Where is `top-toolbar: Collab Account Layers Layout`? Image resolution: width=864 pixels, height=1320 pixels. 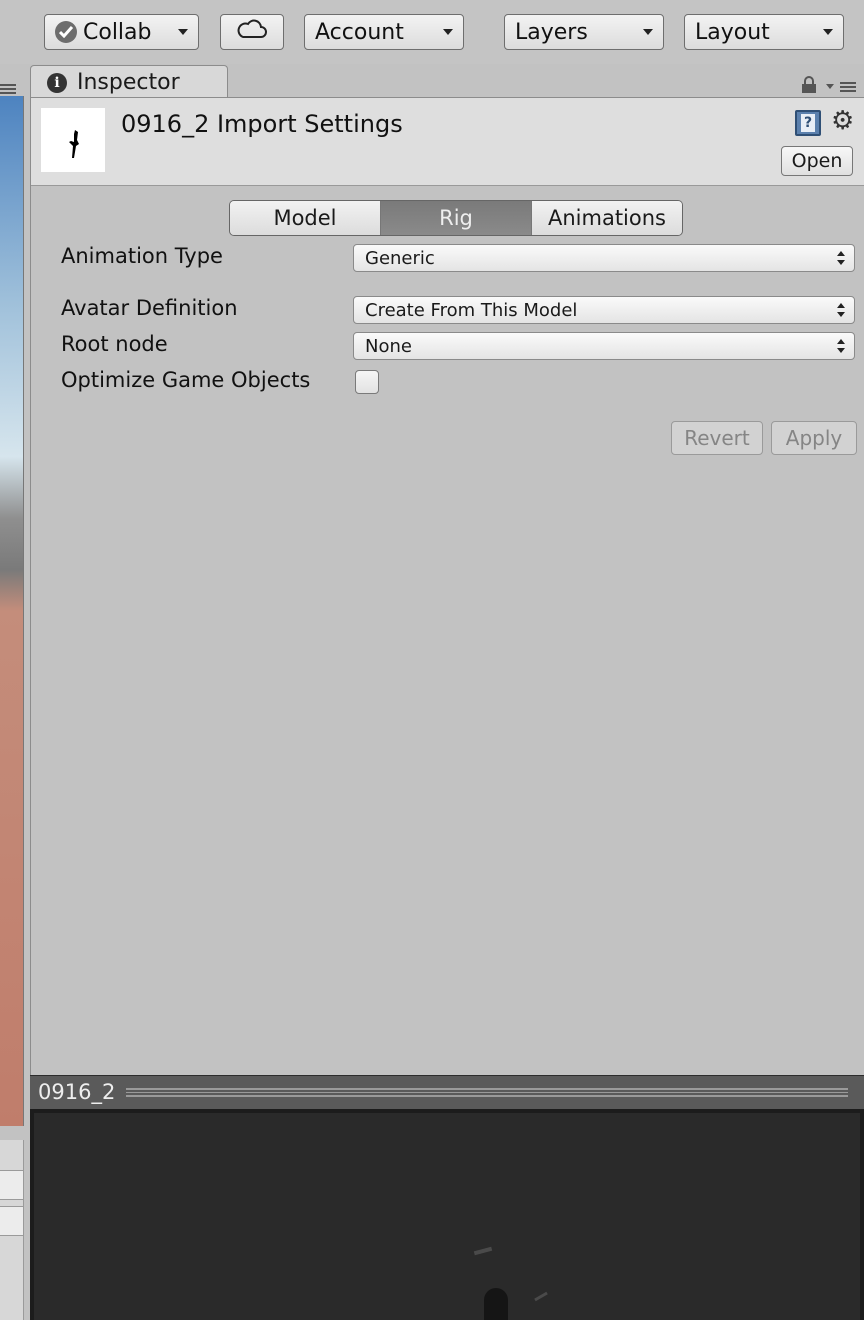 top-toolbar: Collab Account Layers Layout is located at coordinates (432, 32).